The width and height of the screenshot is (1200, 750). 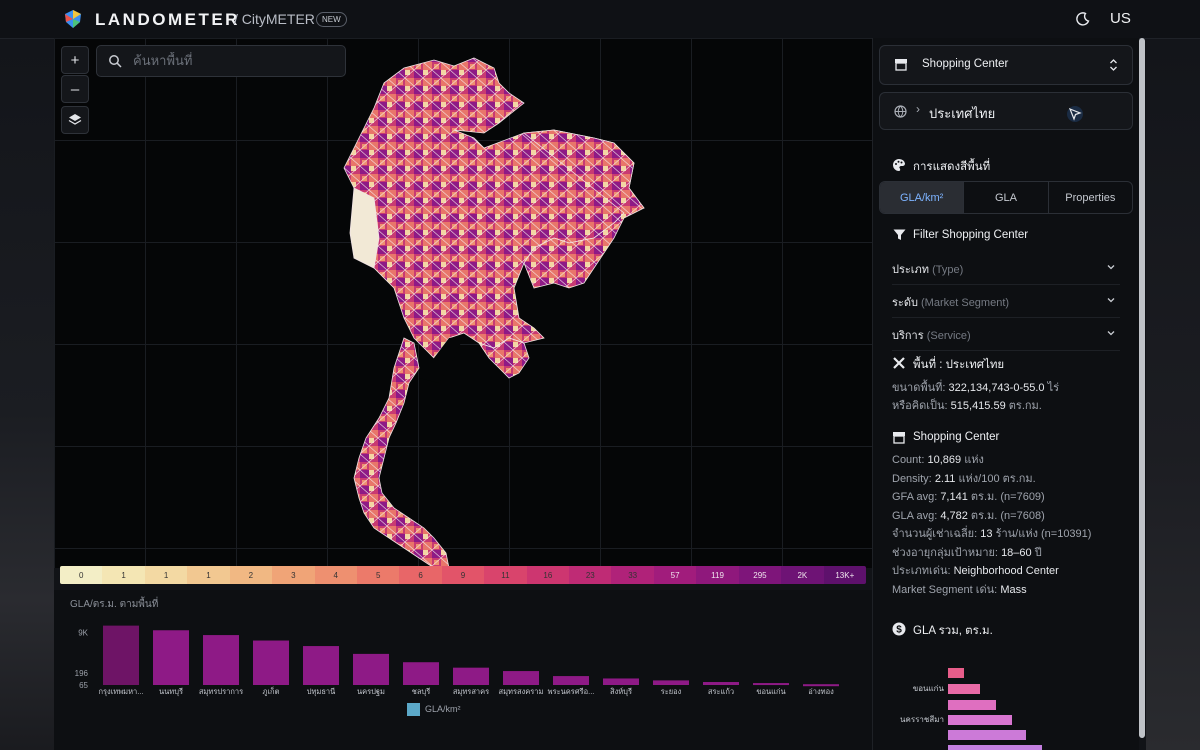 I want to click on legend-bin: 16, so click(x=548, y=575).